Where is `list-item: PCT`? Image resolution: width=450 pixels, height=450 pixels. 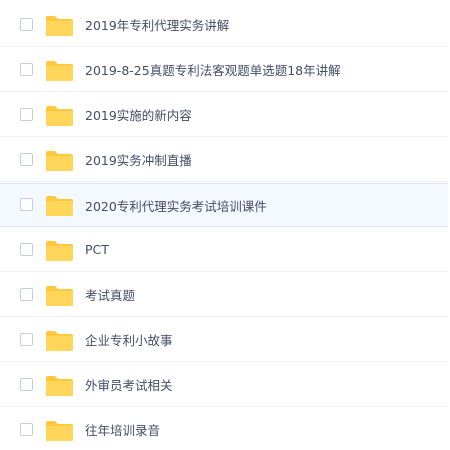
list-item: PCT is located at coordinates (224, 250).